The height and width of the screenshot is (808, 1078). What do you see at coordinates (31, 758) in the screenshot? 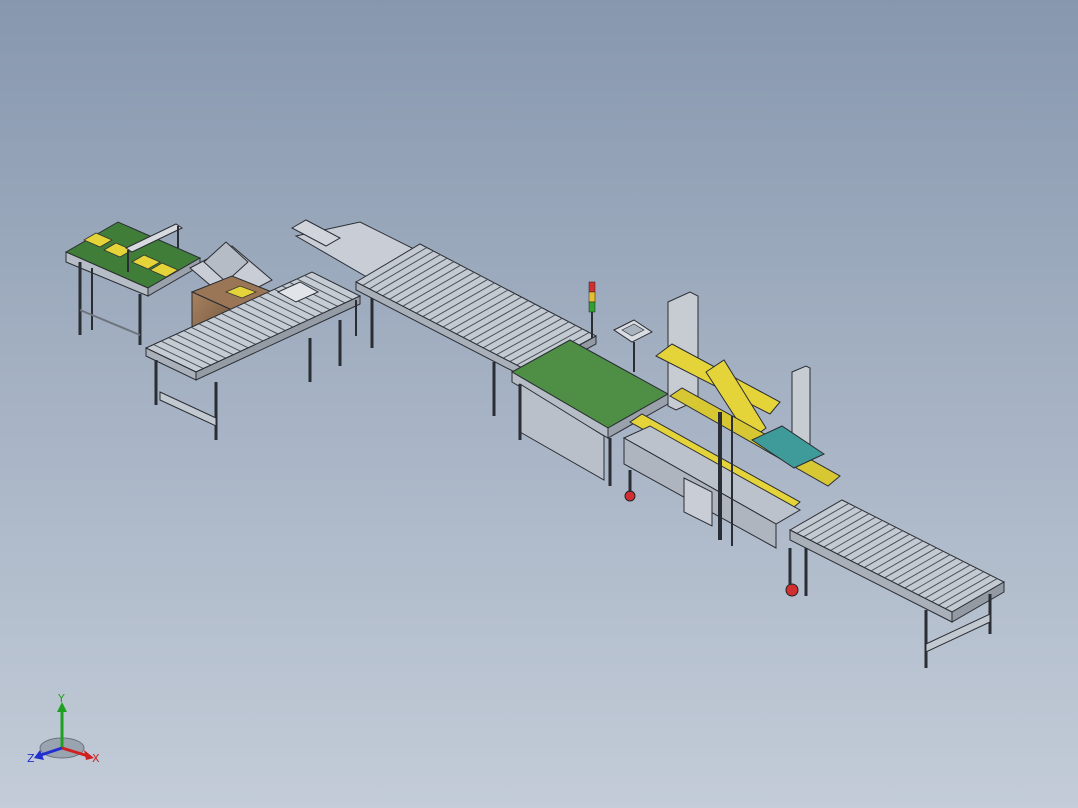
I see `z-axis-label: Z` at bounding box center [31, 758].